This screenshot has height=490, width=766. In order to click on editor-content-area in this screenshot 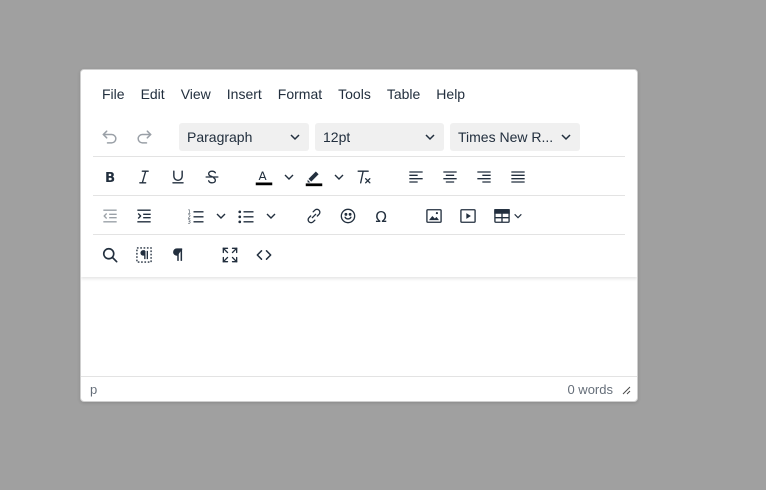, I will do `click(359, 327)`.